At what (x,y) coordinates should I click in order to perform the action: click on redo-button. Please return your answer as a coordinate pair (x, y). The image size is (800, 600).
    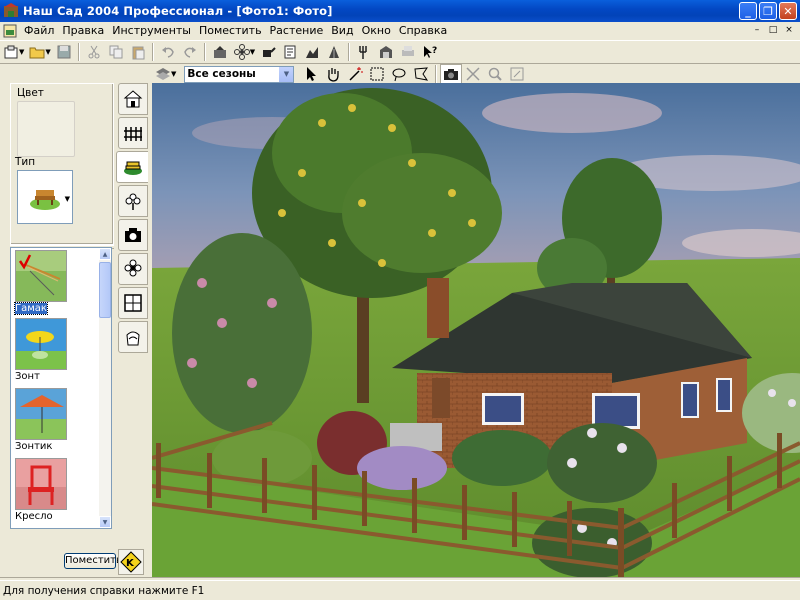
    Looking at the image, I should click on (190, 52).